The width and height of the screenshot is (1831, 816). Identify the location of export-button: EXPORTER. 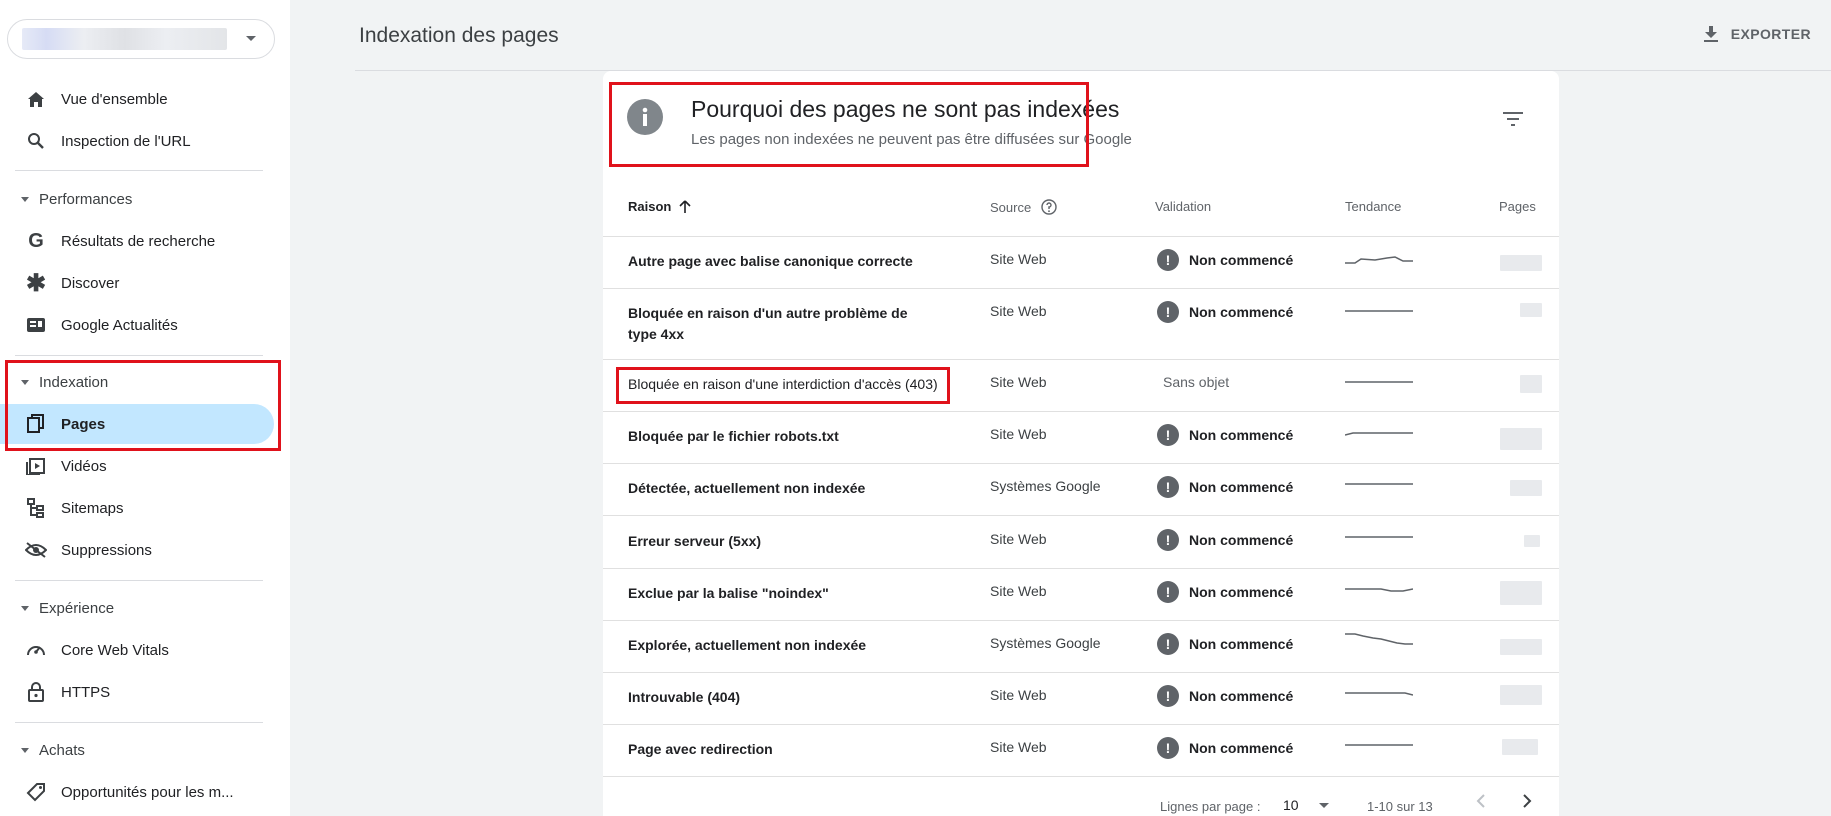
(1757, 34).